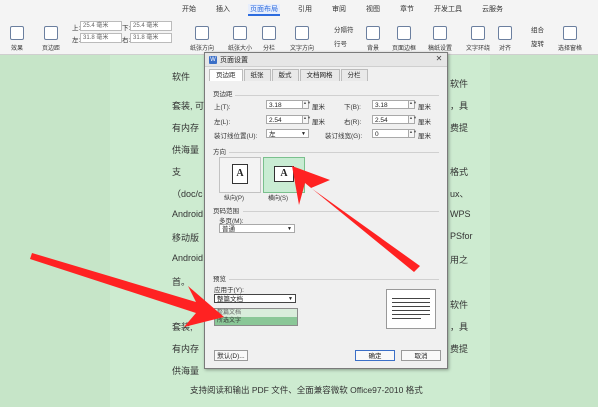  Describe the element at coordinates (127, 290) in the screenshot. I see `red-arrow-to-selected-text` at that location.